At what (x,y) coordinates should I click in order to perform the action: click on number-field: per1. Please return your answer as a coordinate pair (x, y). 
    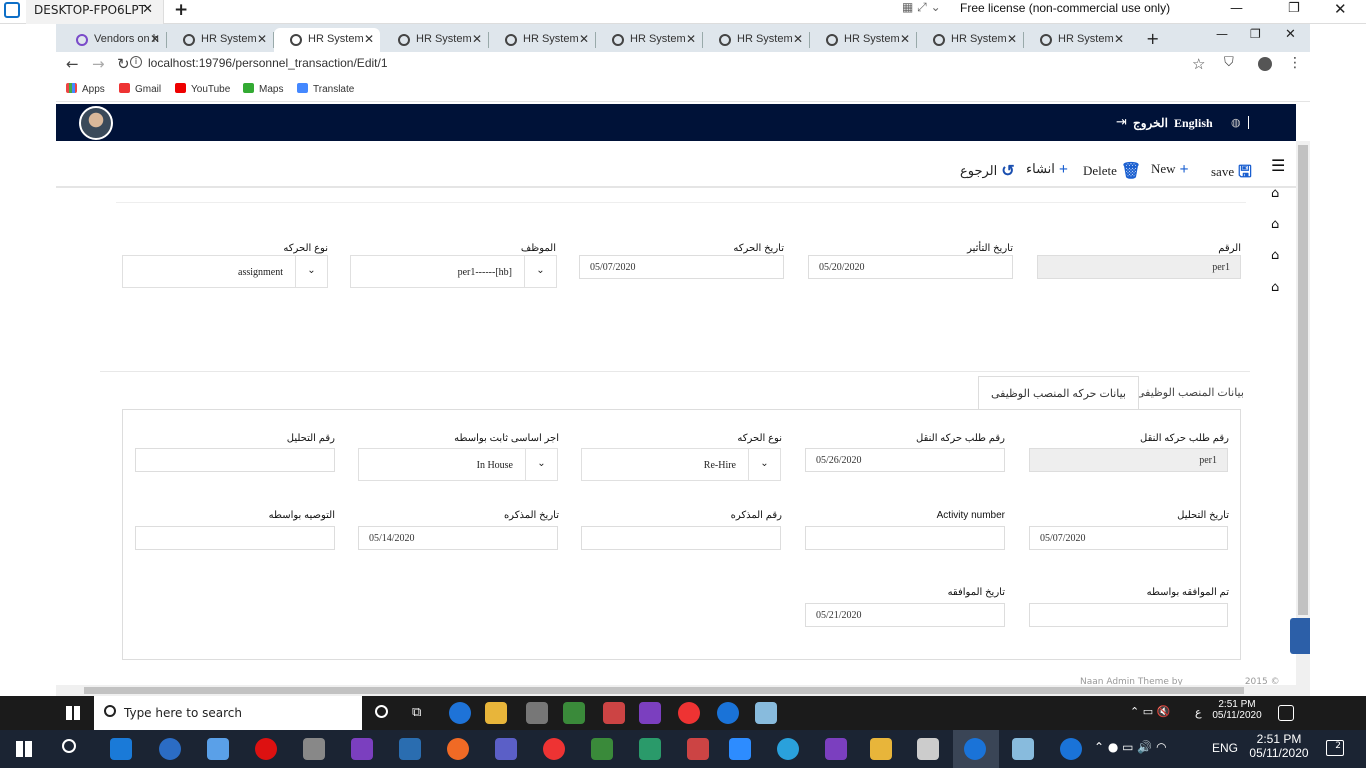
    Looking at the image, I should click on (1139, 267).